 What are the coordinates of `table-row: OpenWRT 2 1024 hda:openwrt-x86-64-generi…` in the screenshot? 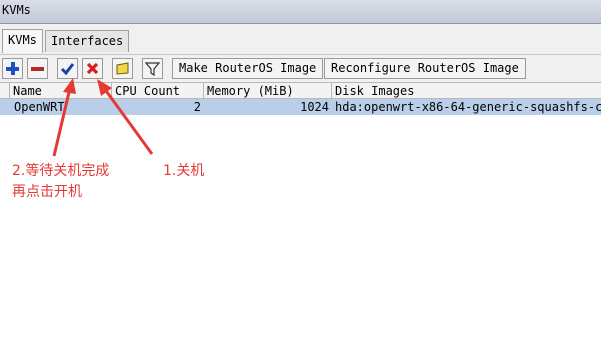 It's located at (300, 107).